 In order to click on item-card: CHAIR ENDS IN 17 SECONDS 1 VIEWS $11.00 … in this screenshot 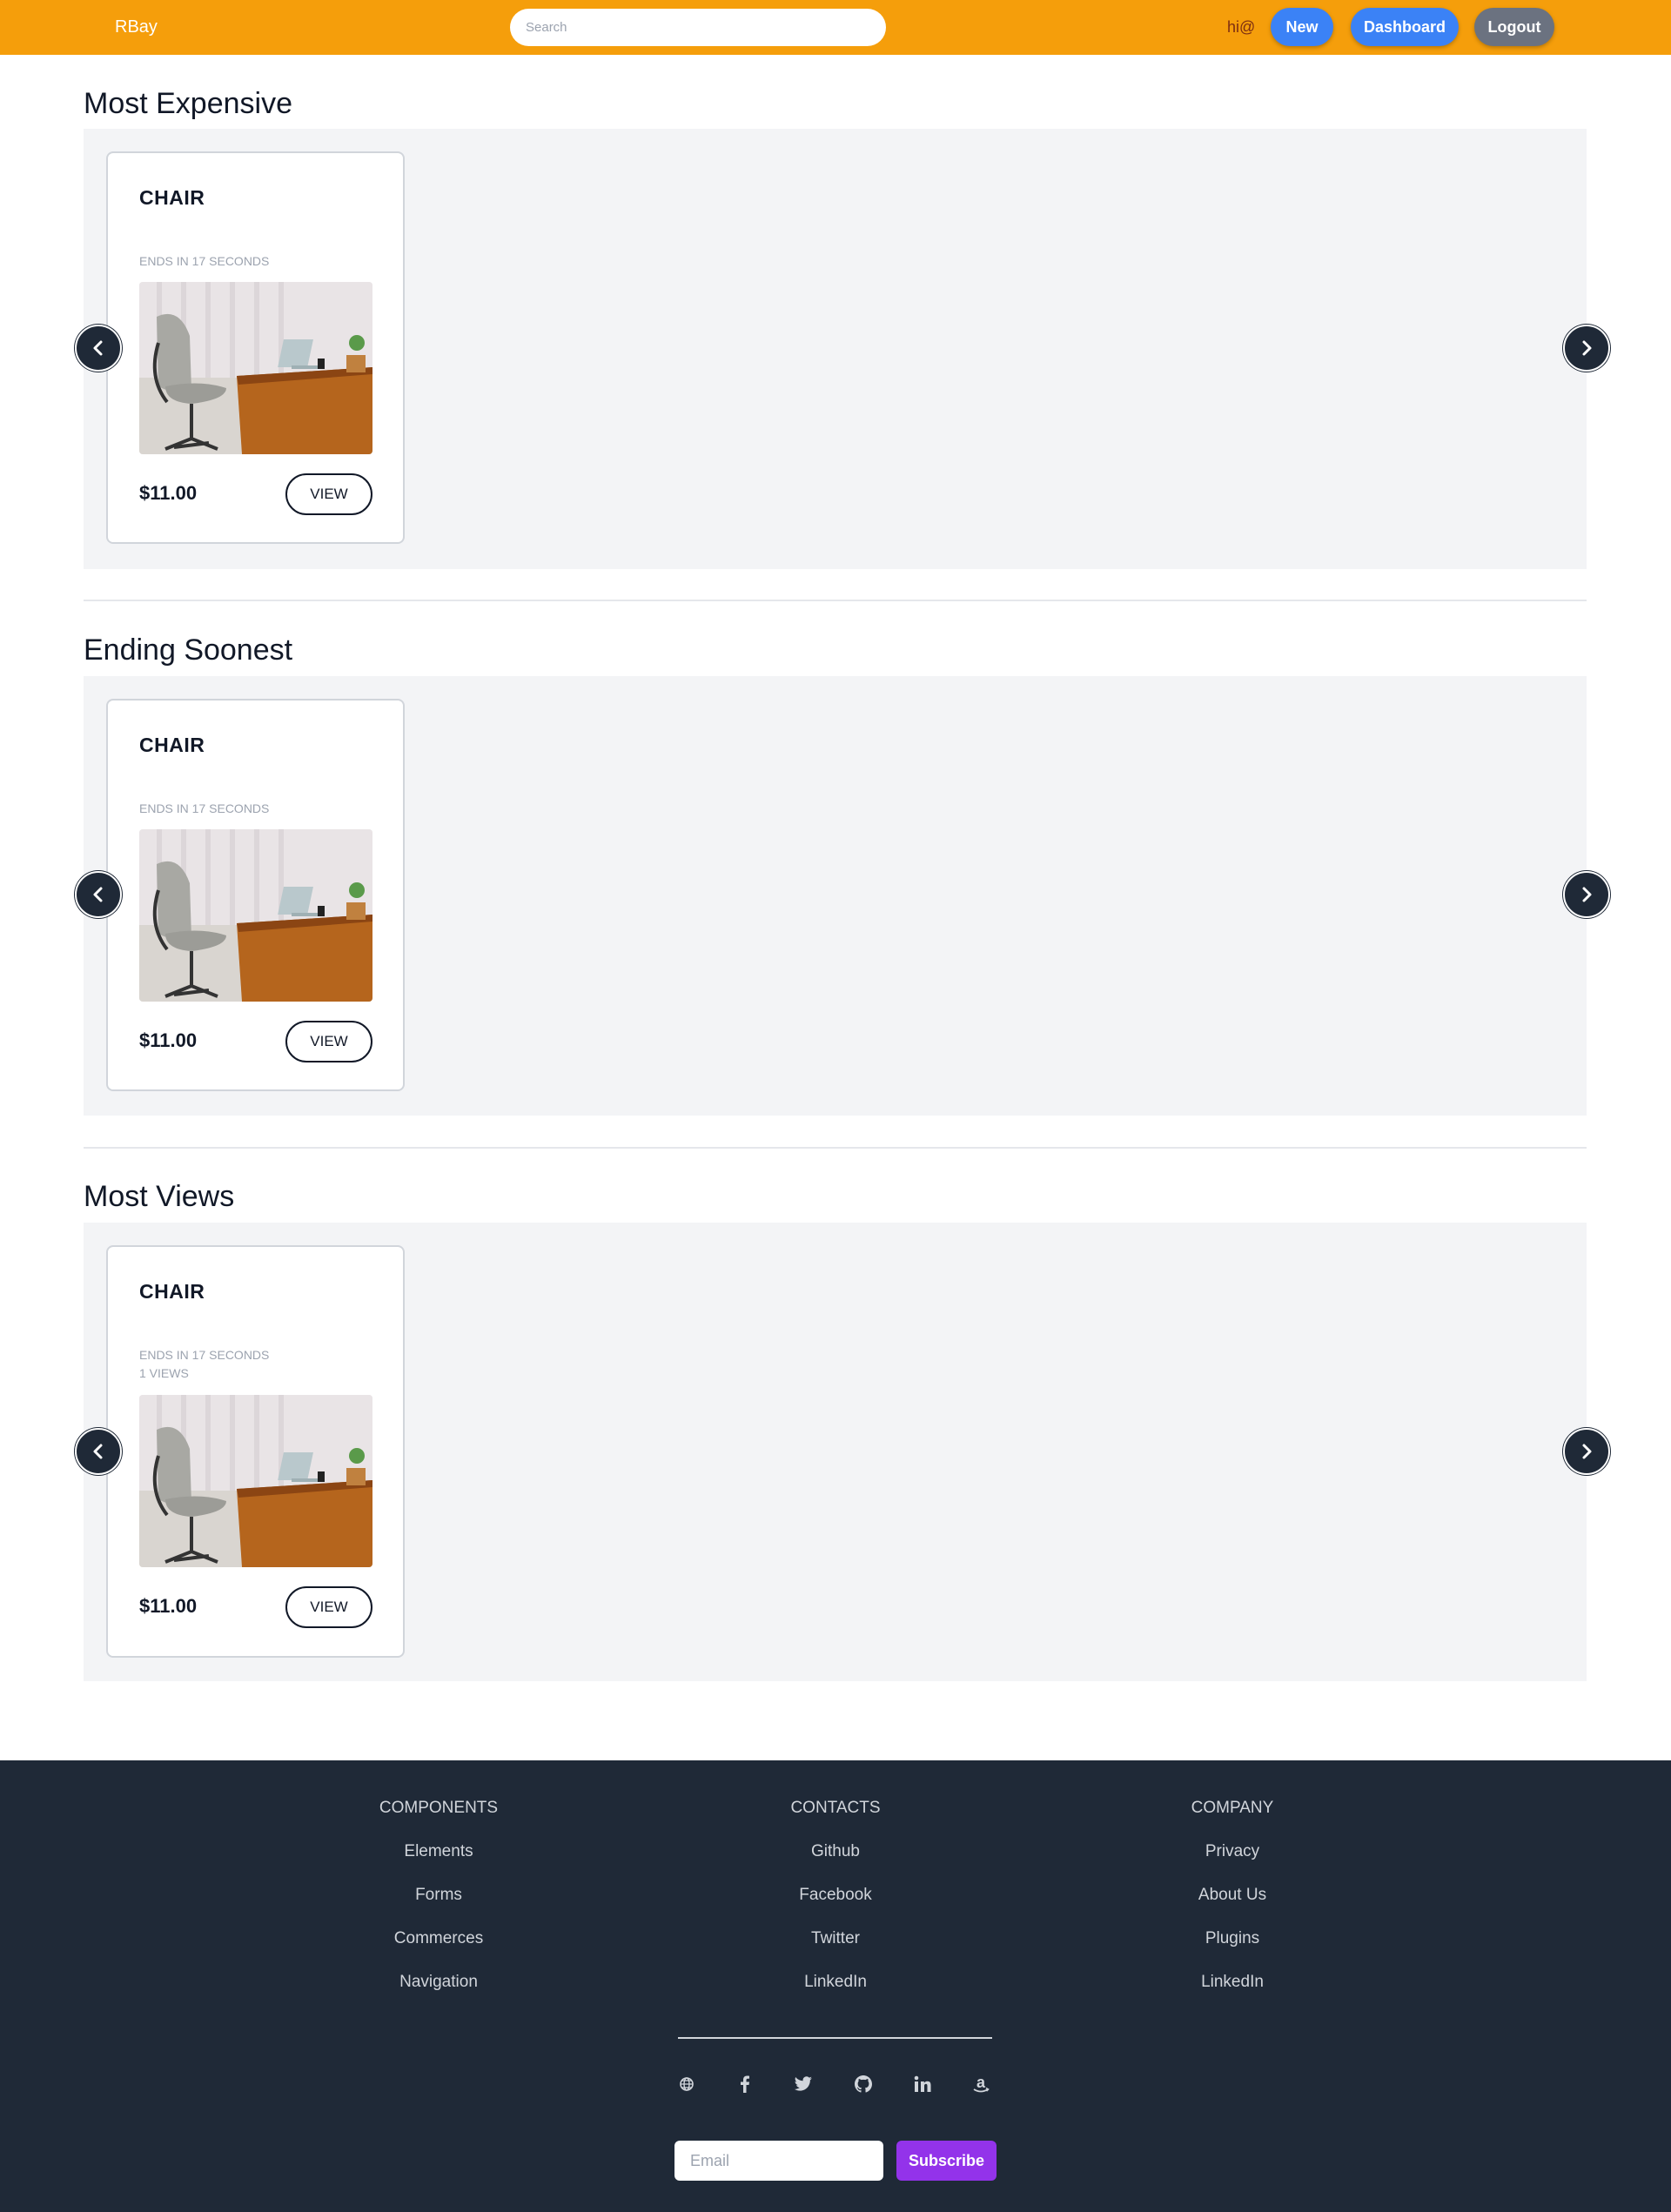, I will do `click(256, 1451)`.